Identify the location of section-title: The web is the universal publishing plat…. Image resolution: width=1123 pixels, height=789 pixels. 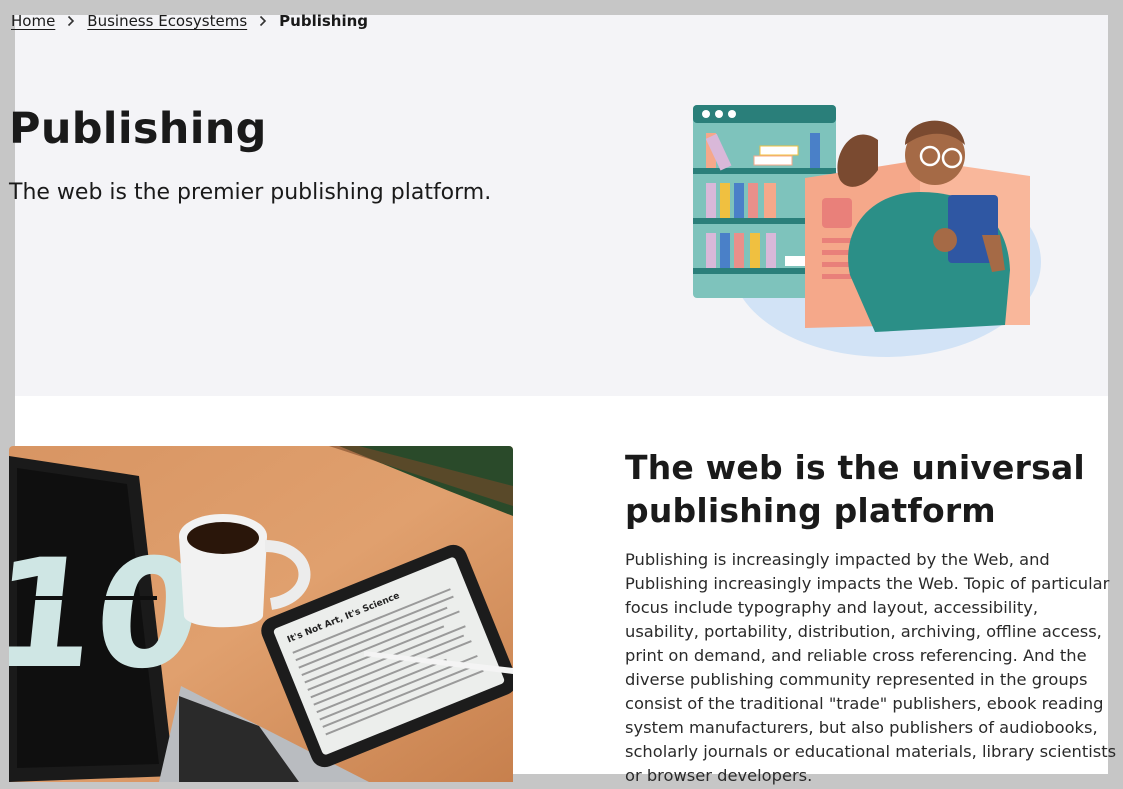
(855, 489).